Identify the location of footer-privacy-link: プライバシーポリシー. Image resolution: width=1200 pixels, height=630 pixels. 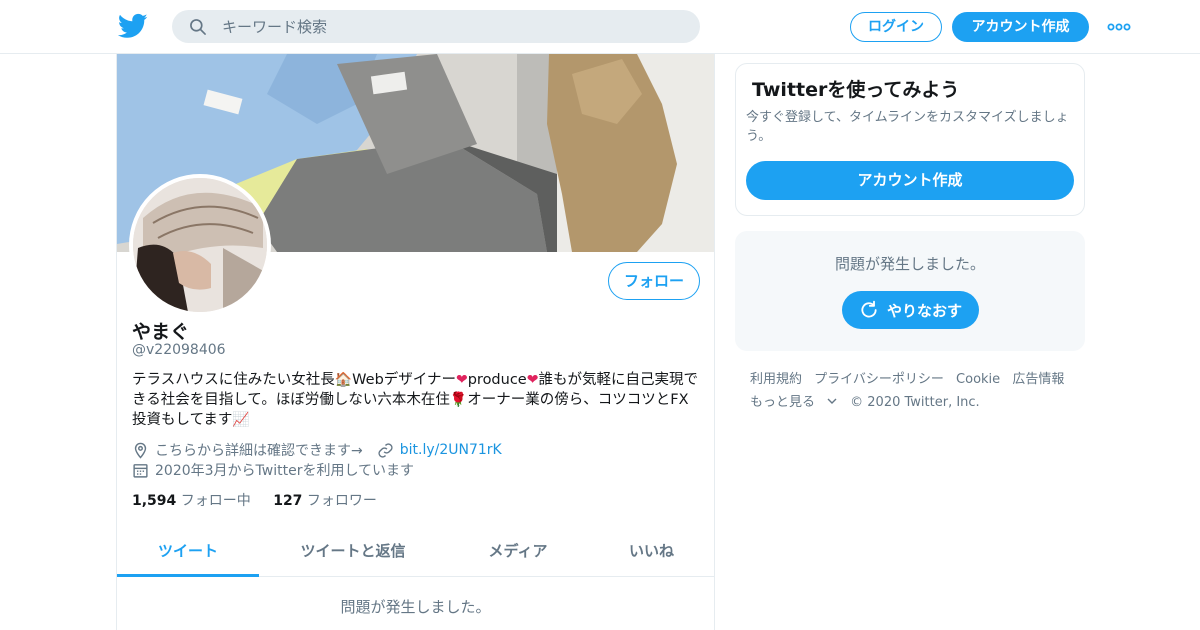
(879, 379).